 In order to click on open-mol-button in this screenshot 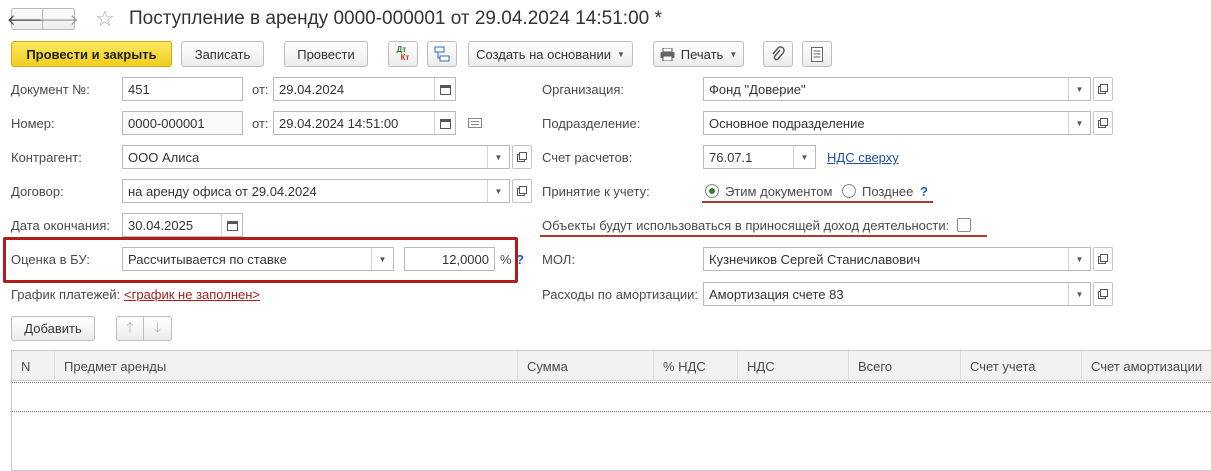, I will do `click(1103, 259)`.